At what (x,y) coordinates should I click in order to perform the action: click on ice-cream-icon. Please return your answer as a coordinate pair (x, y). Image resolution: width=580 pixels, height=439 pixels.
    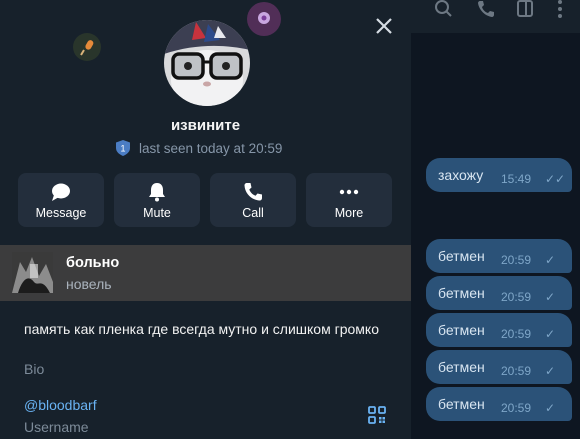
    Looking at the image, I should click on (87, 47).